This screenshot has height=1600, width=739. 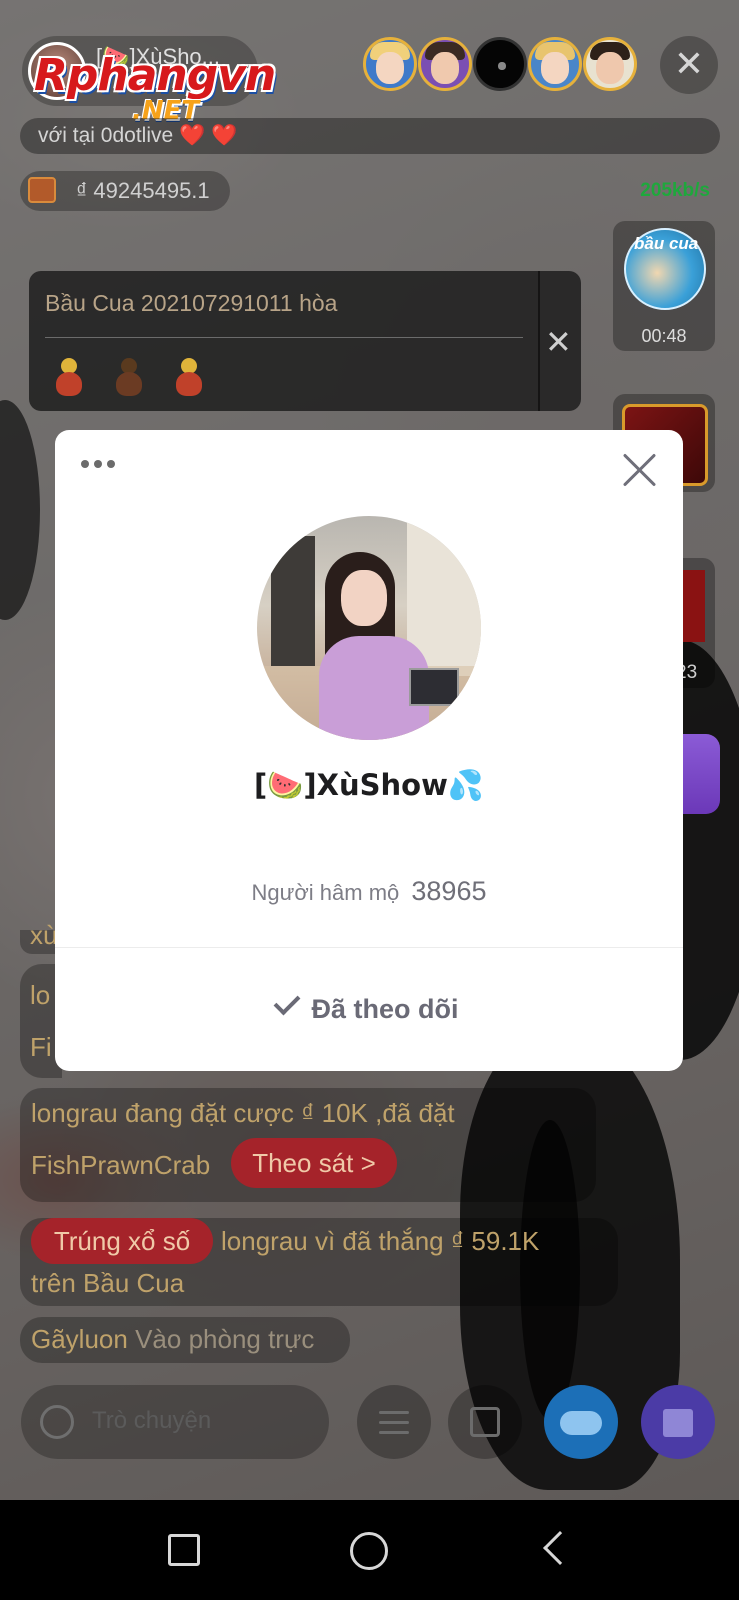 I want to click on currency-symbol: ₫, so click(x=82, y=190).